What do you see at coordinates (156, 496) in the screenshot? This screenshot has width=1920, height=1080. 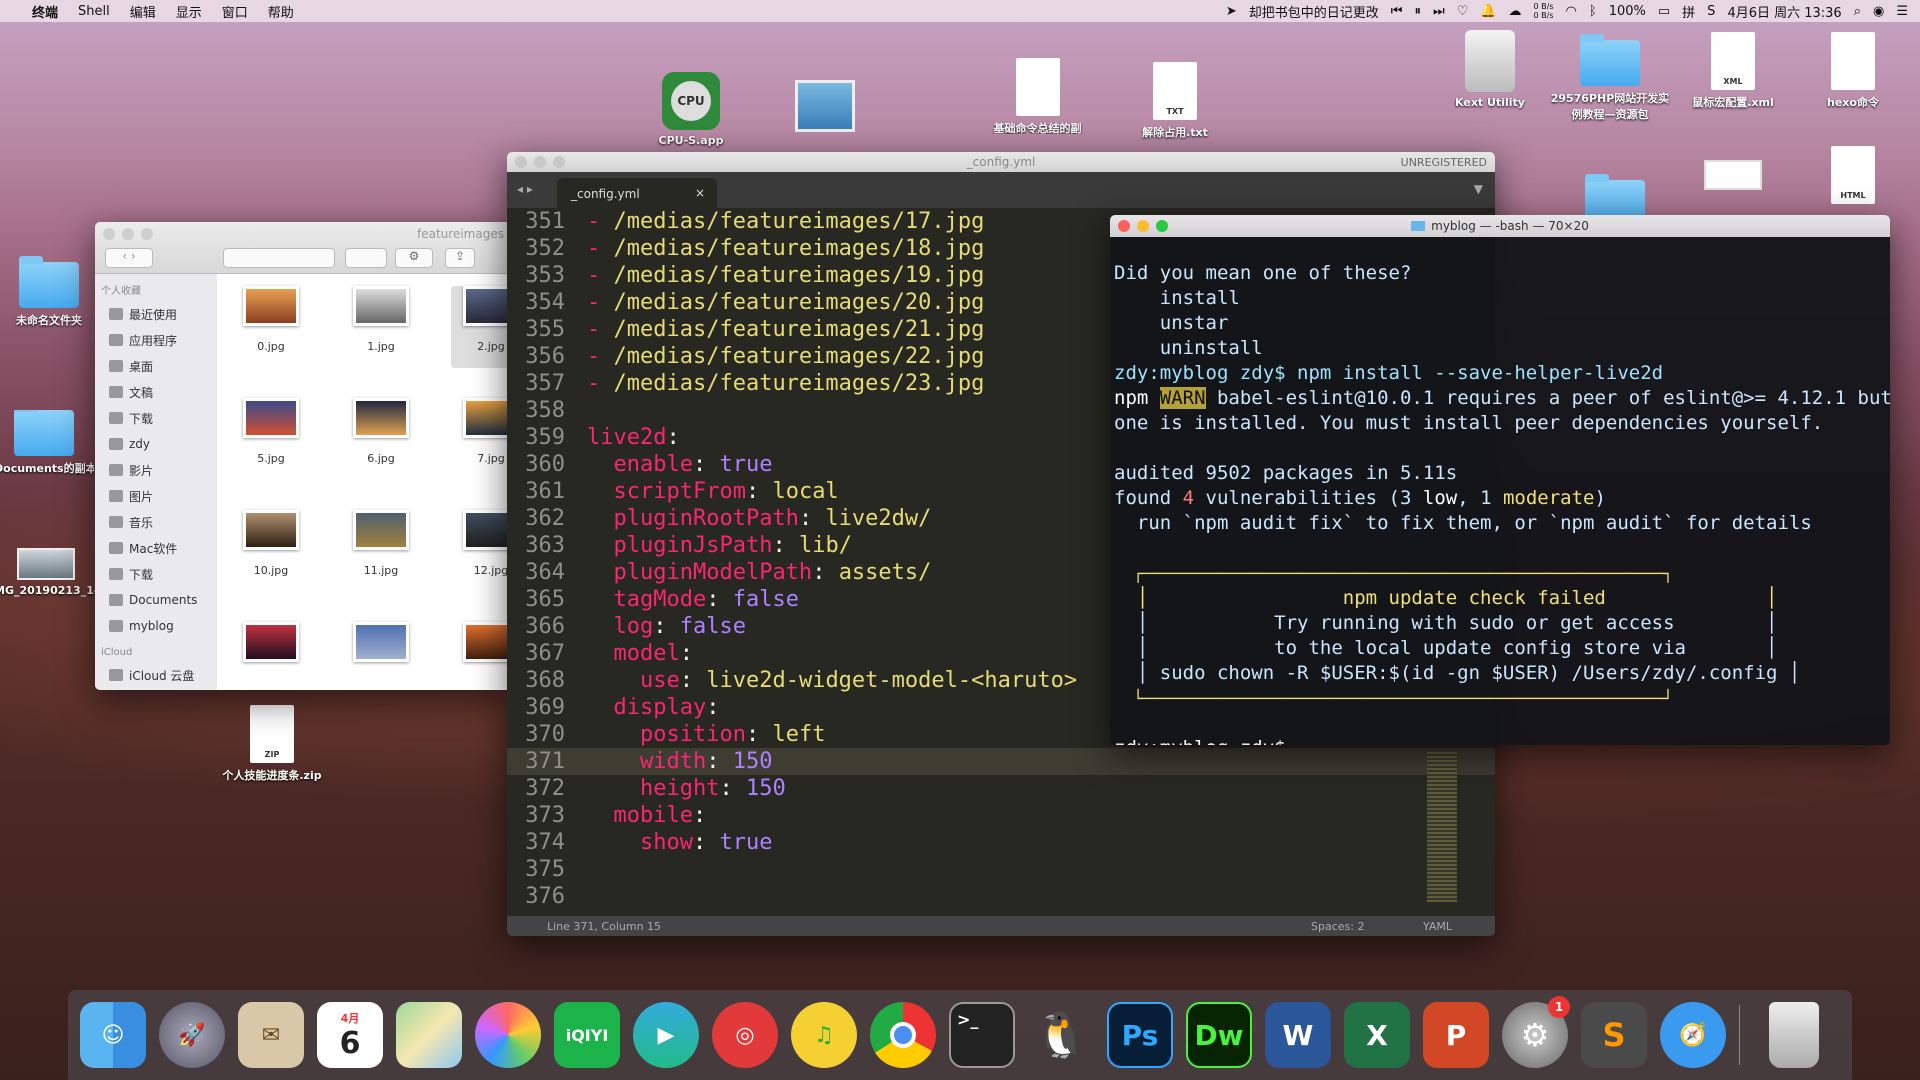 I see `sidebar-item: 图片` at bounding box center [156, 496].